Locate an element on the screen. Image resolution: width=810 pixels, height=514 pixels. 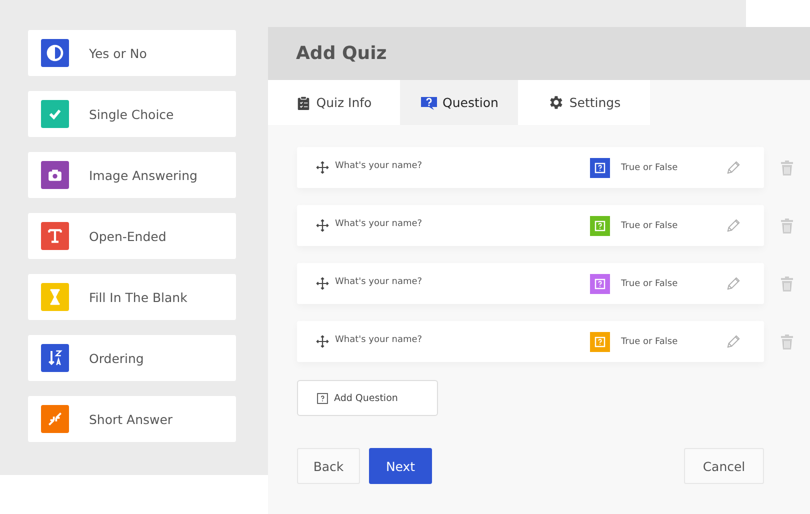
tab: Question is located at coordinates (459, 102).